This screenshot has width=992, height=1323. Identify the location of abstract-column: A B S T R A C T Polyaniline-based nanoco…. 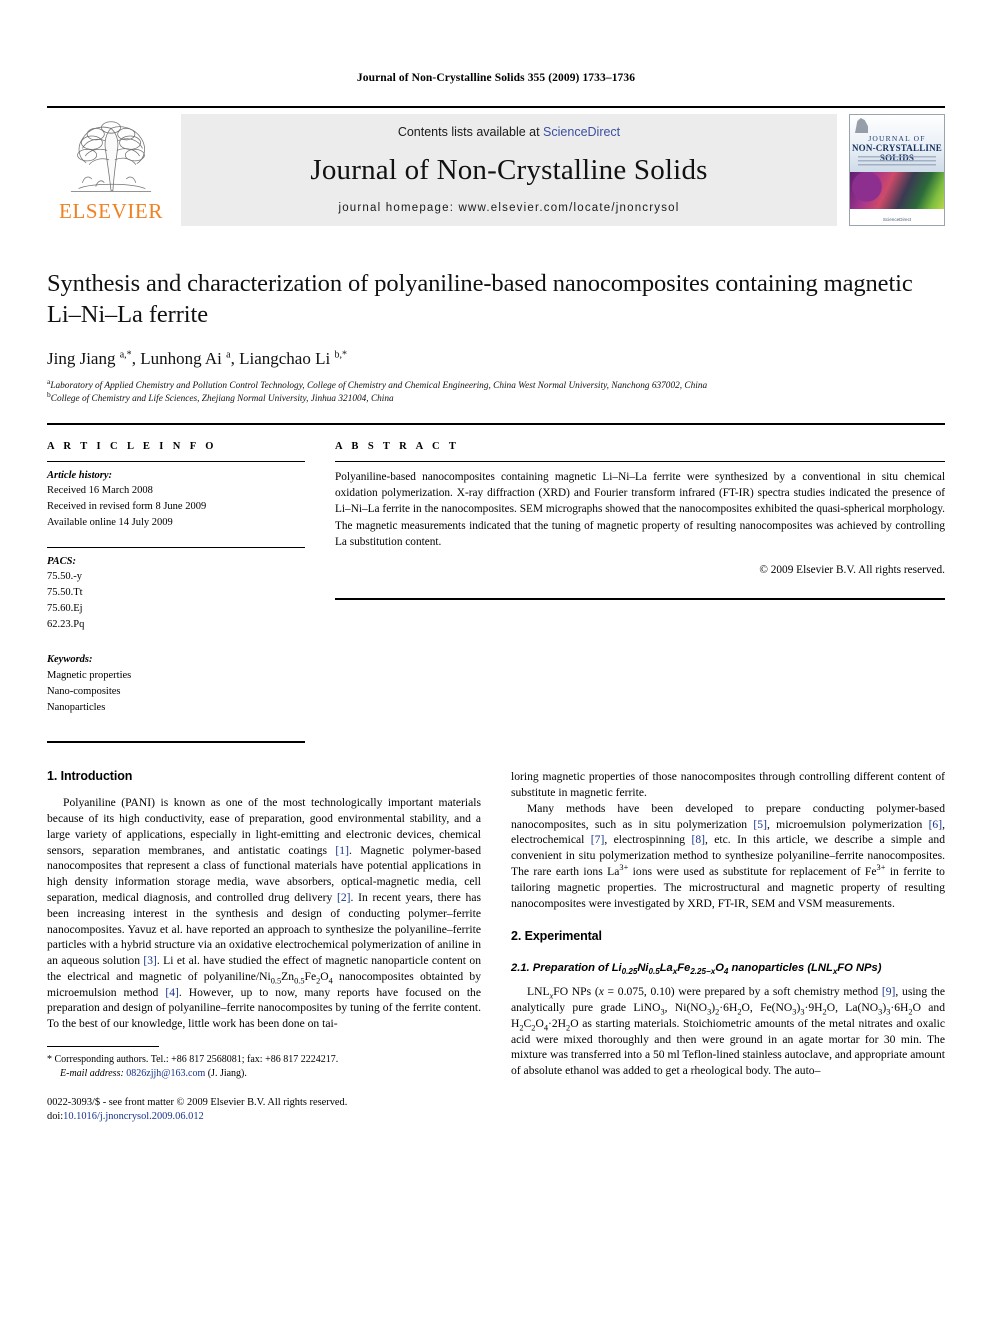
(640, 592).